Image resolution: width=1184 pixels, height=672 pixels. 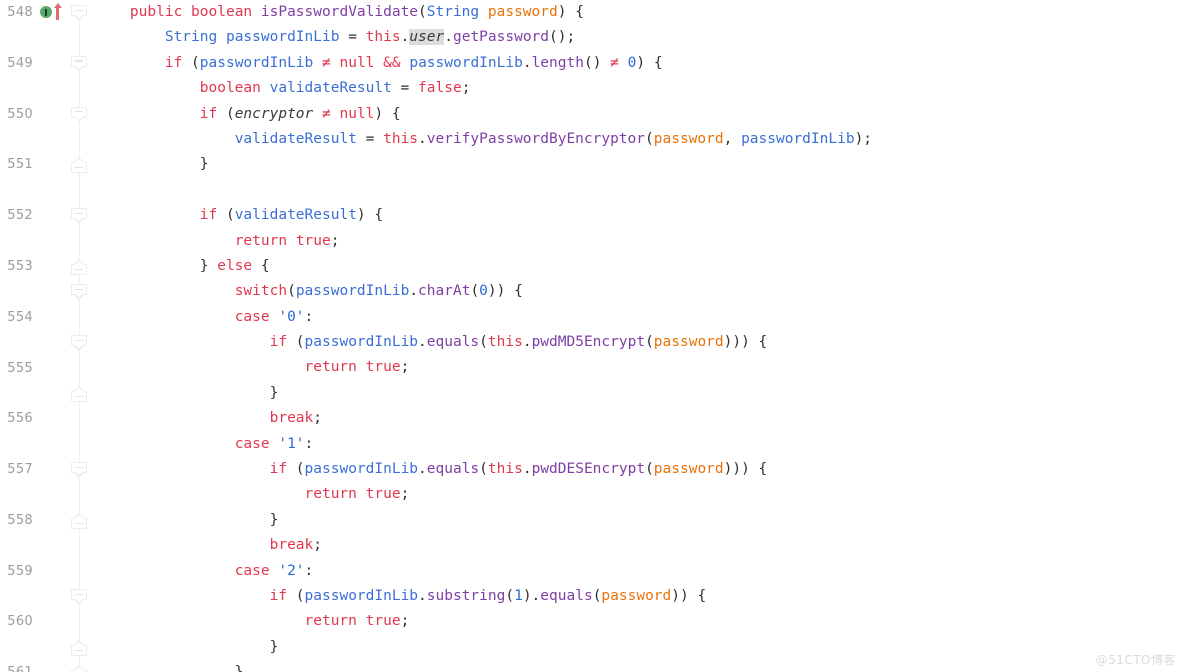 What do you see at coordinates (330, 494) in the screenshot?
I see `code-token: return` at bounding box center [330, 494].